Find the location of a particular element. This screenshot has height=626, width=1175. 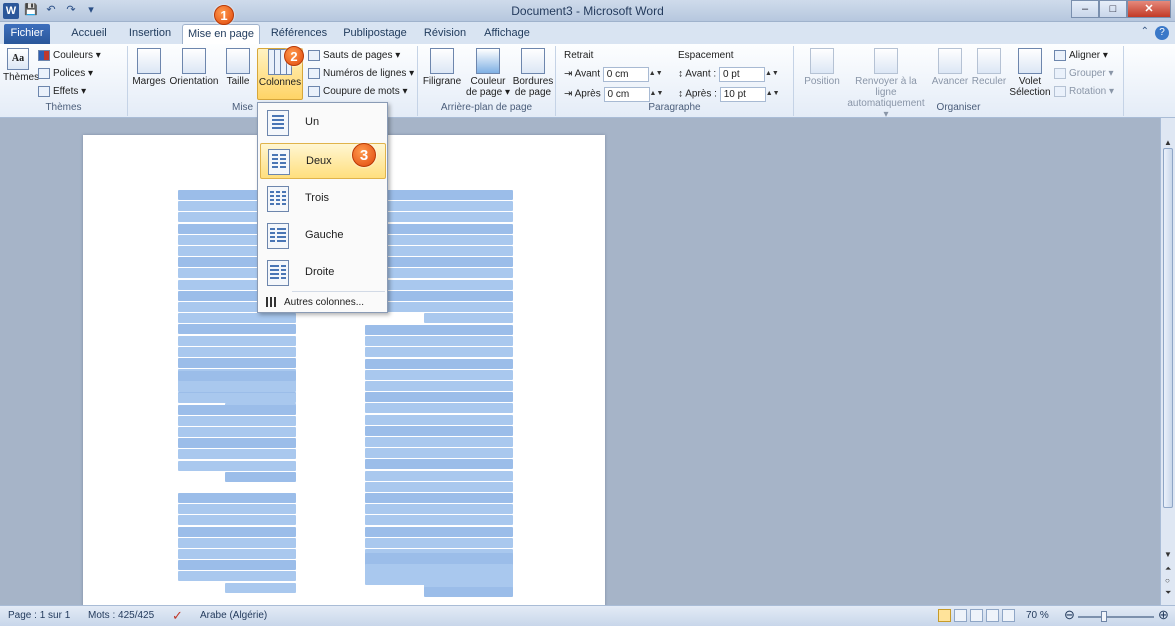

bring-forward-button: Avancer is located at coordinates (950, 67).